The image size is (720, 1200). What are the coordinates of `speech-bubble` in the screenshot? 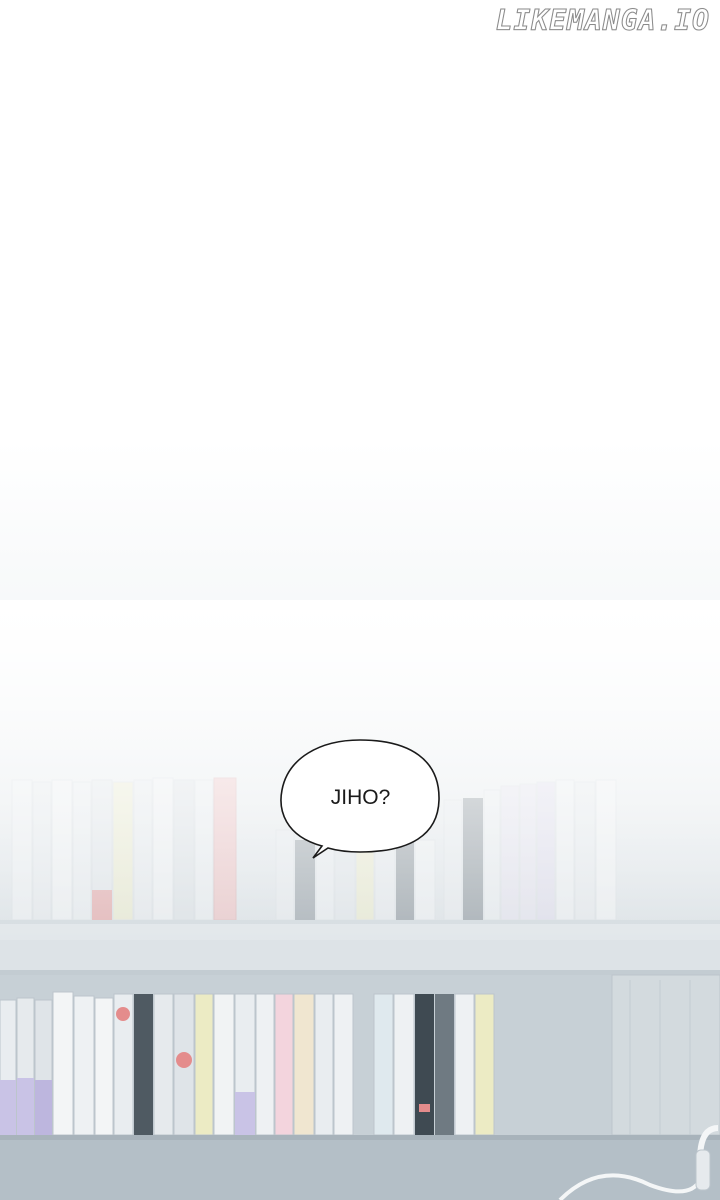 It's located at (360, 799).